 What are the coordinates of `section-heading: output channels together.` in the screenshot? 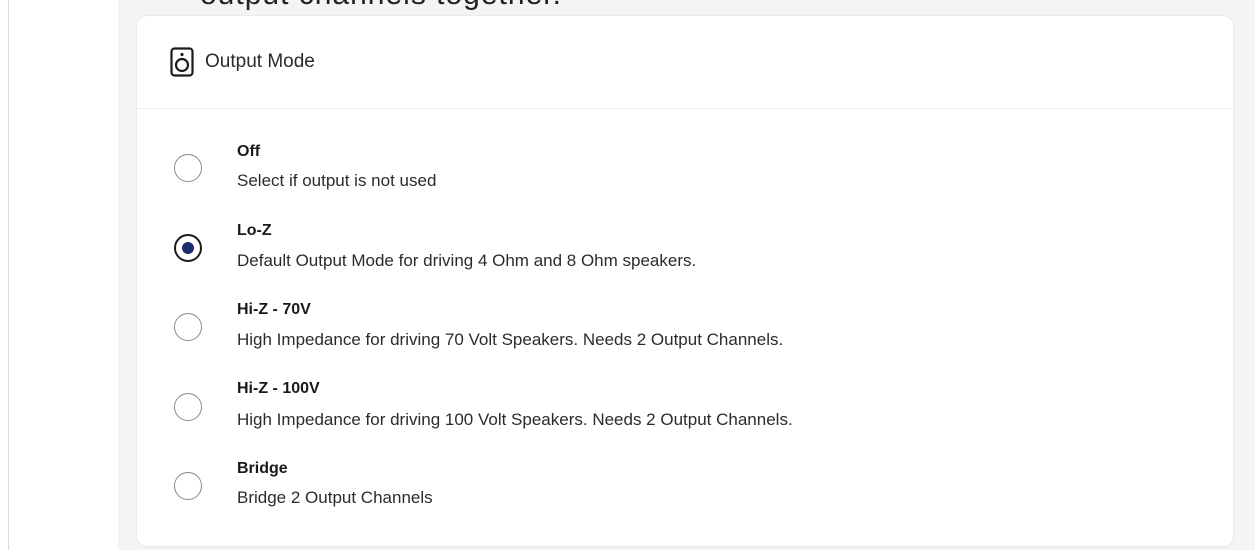 It's located at (381, 6).